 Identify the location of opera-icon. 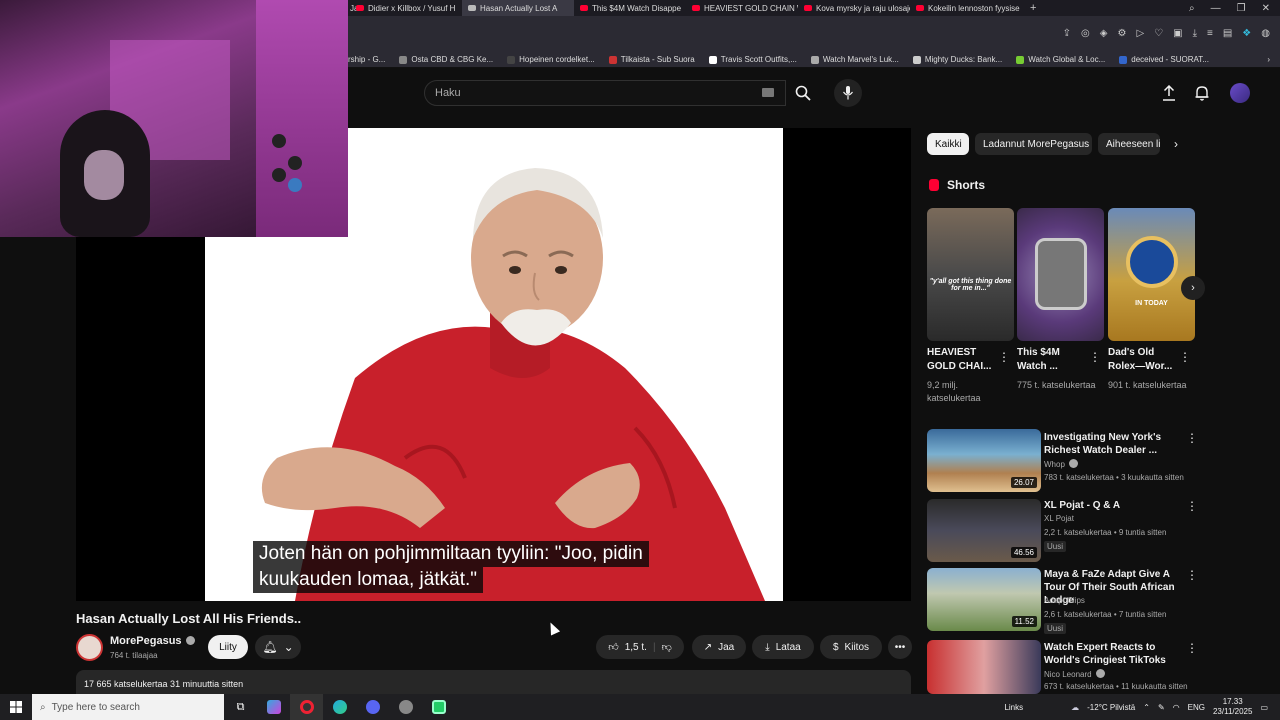
(306, 707).